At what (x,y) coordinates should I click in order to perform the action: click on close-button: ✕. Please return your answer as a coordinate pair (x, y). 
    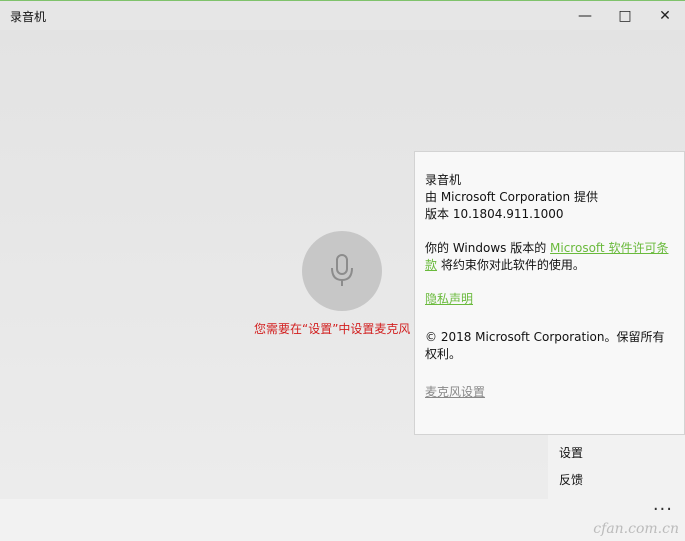
    Looking at the image, I should click on (665, 15).